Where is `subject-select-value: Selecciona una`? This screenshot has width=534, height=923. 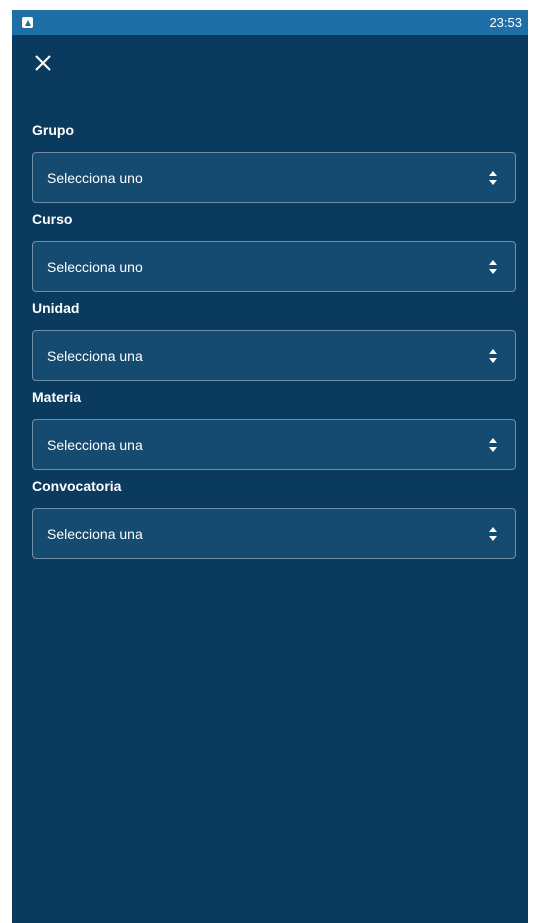
subject-select-value: Selecciona una is located at coordinates (95, 444).